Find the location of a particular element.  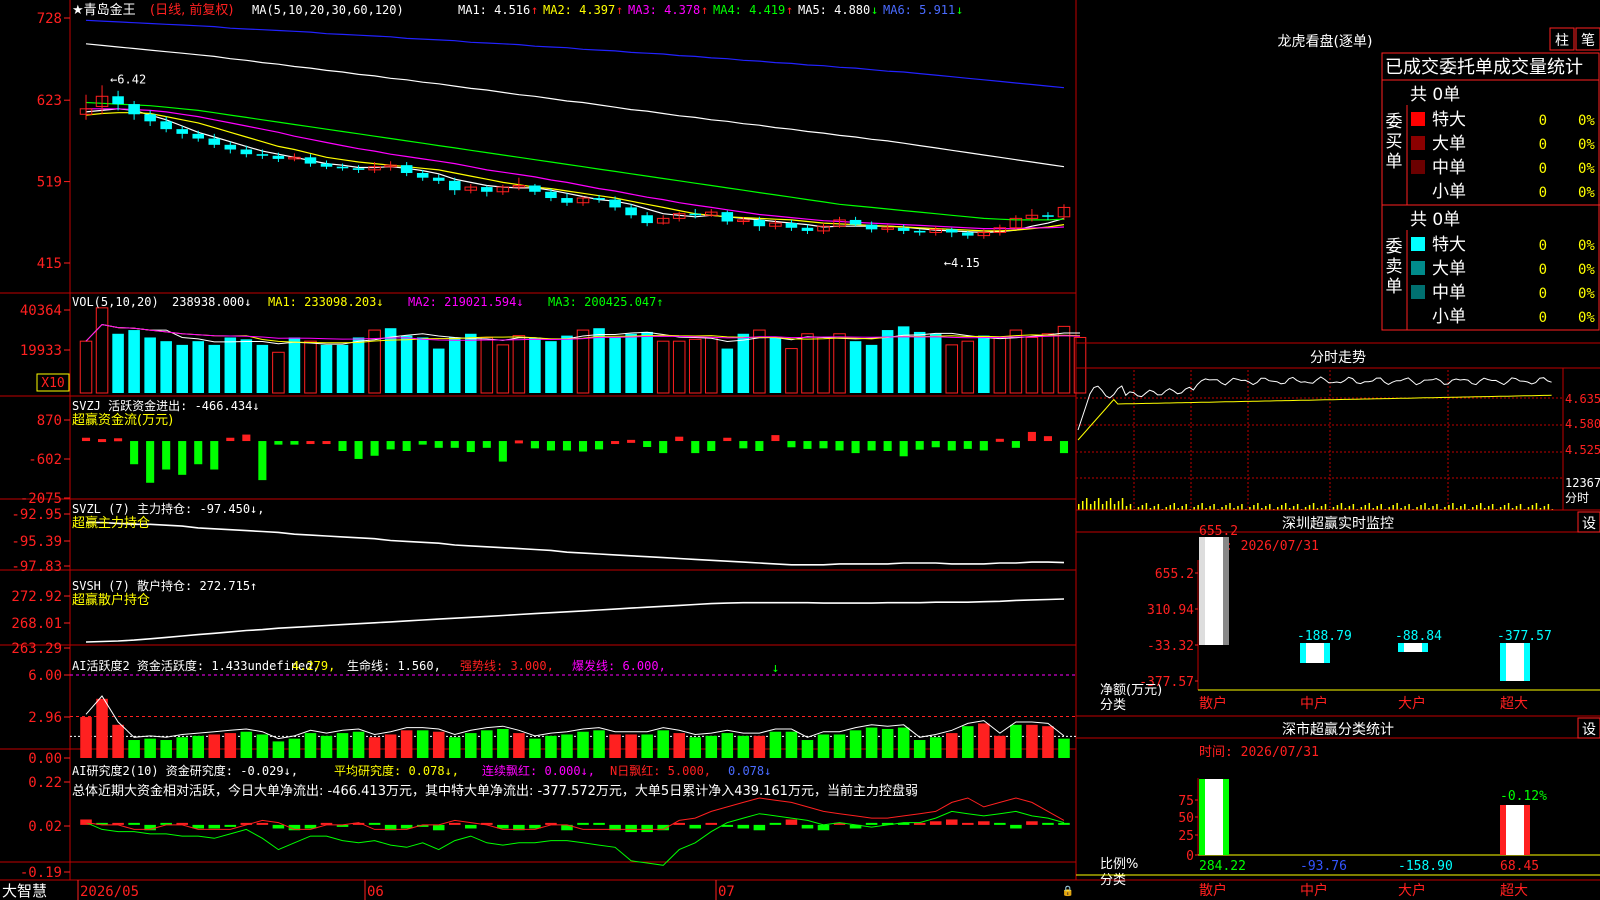

brand-logo: 大智慧 is located at coordinates (24, 891).